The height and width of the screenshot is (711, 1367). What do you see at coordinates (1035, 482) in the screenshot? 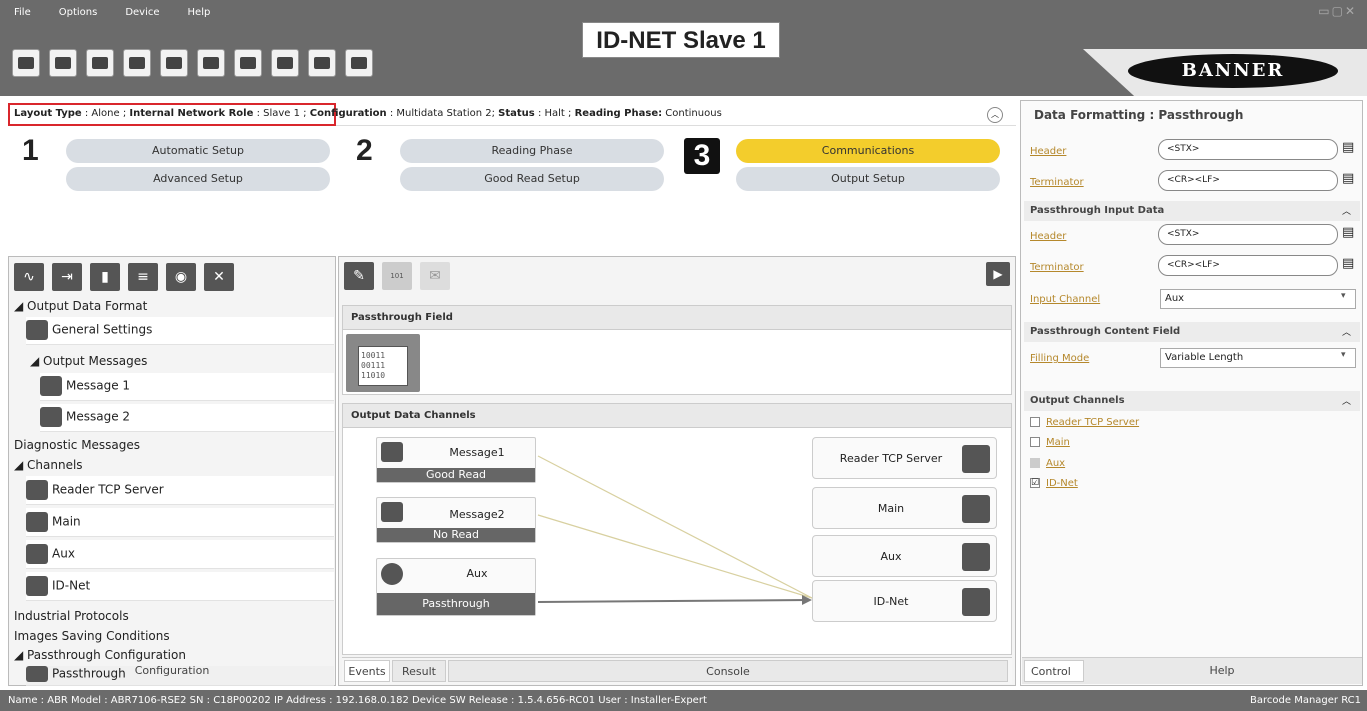
I see `oc-idnet-checkbox: ☑` at bounding box center [1035, 482].